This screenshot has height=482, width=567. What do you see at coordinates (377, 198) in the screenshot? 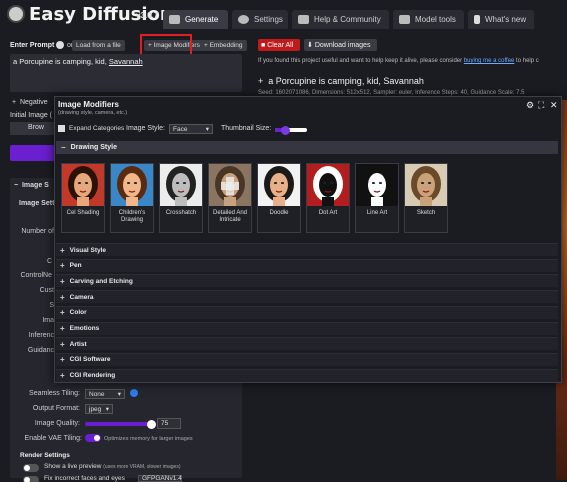
I see `modifier-card: Line Art` at bounding box center [377, 198].